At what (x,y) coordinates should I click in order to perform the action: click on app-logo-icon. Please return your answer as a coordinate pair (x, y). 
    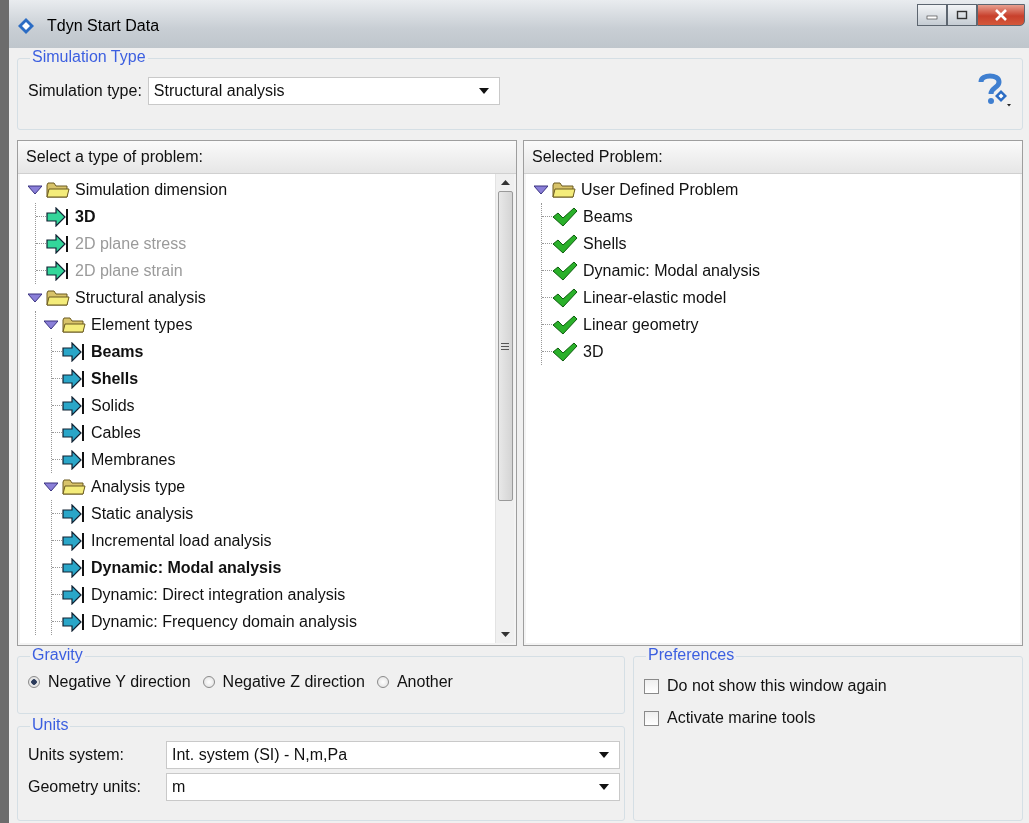
    Looking at the image, I should click on (26, 26).